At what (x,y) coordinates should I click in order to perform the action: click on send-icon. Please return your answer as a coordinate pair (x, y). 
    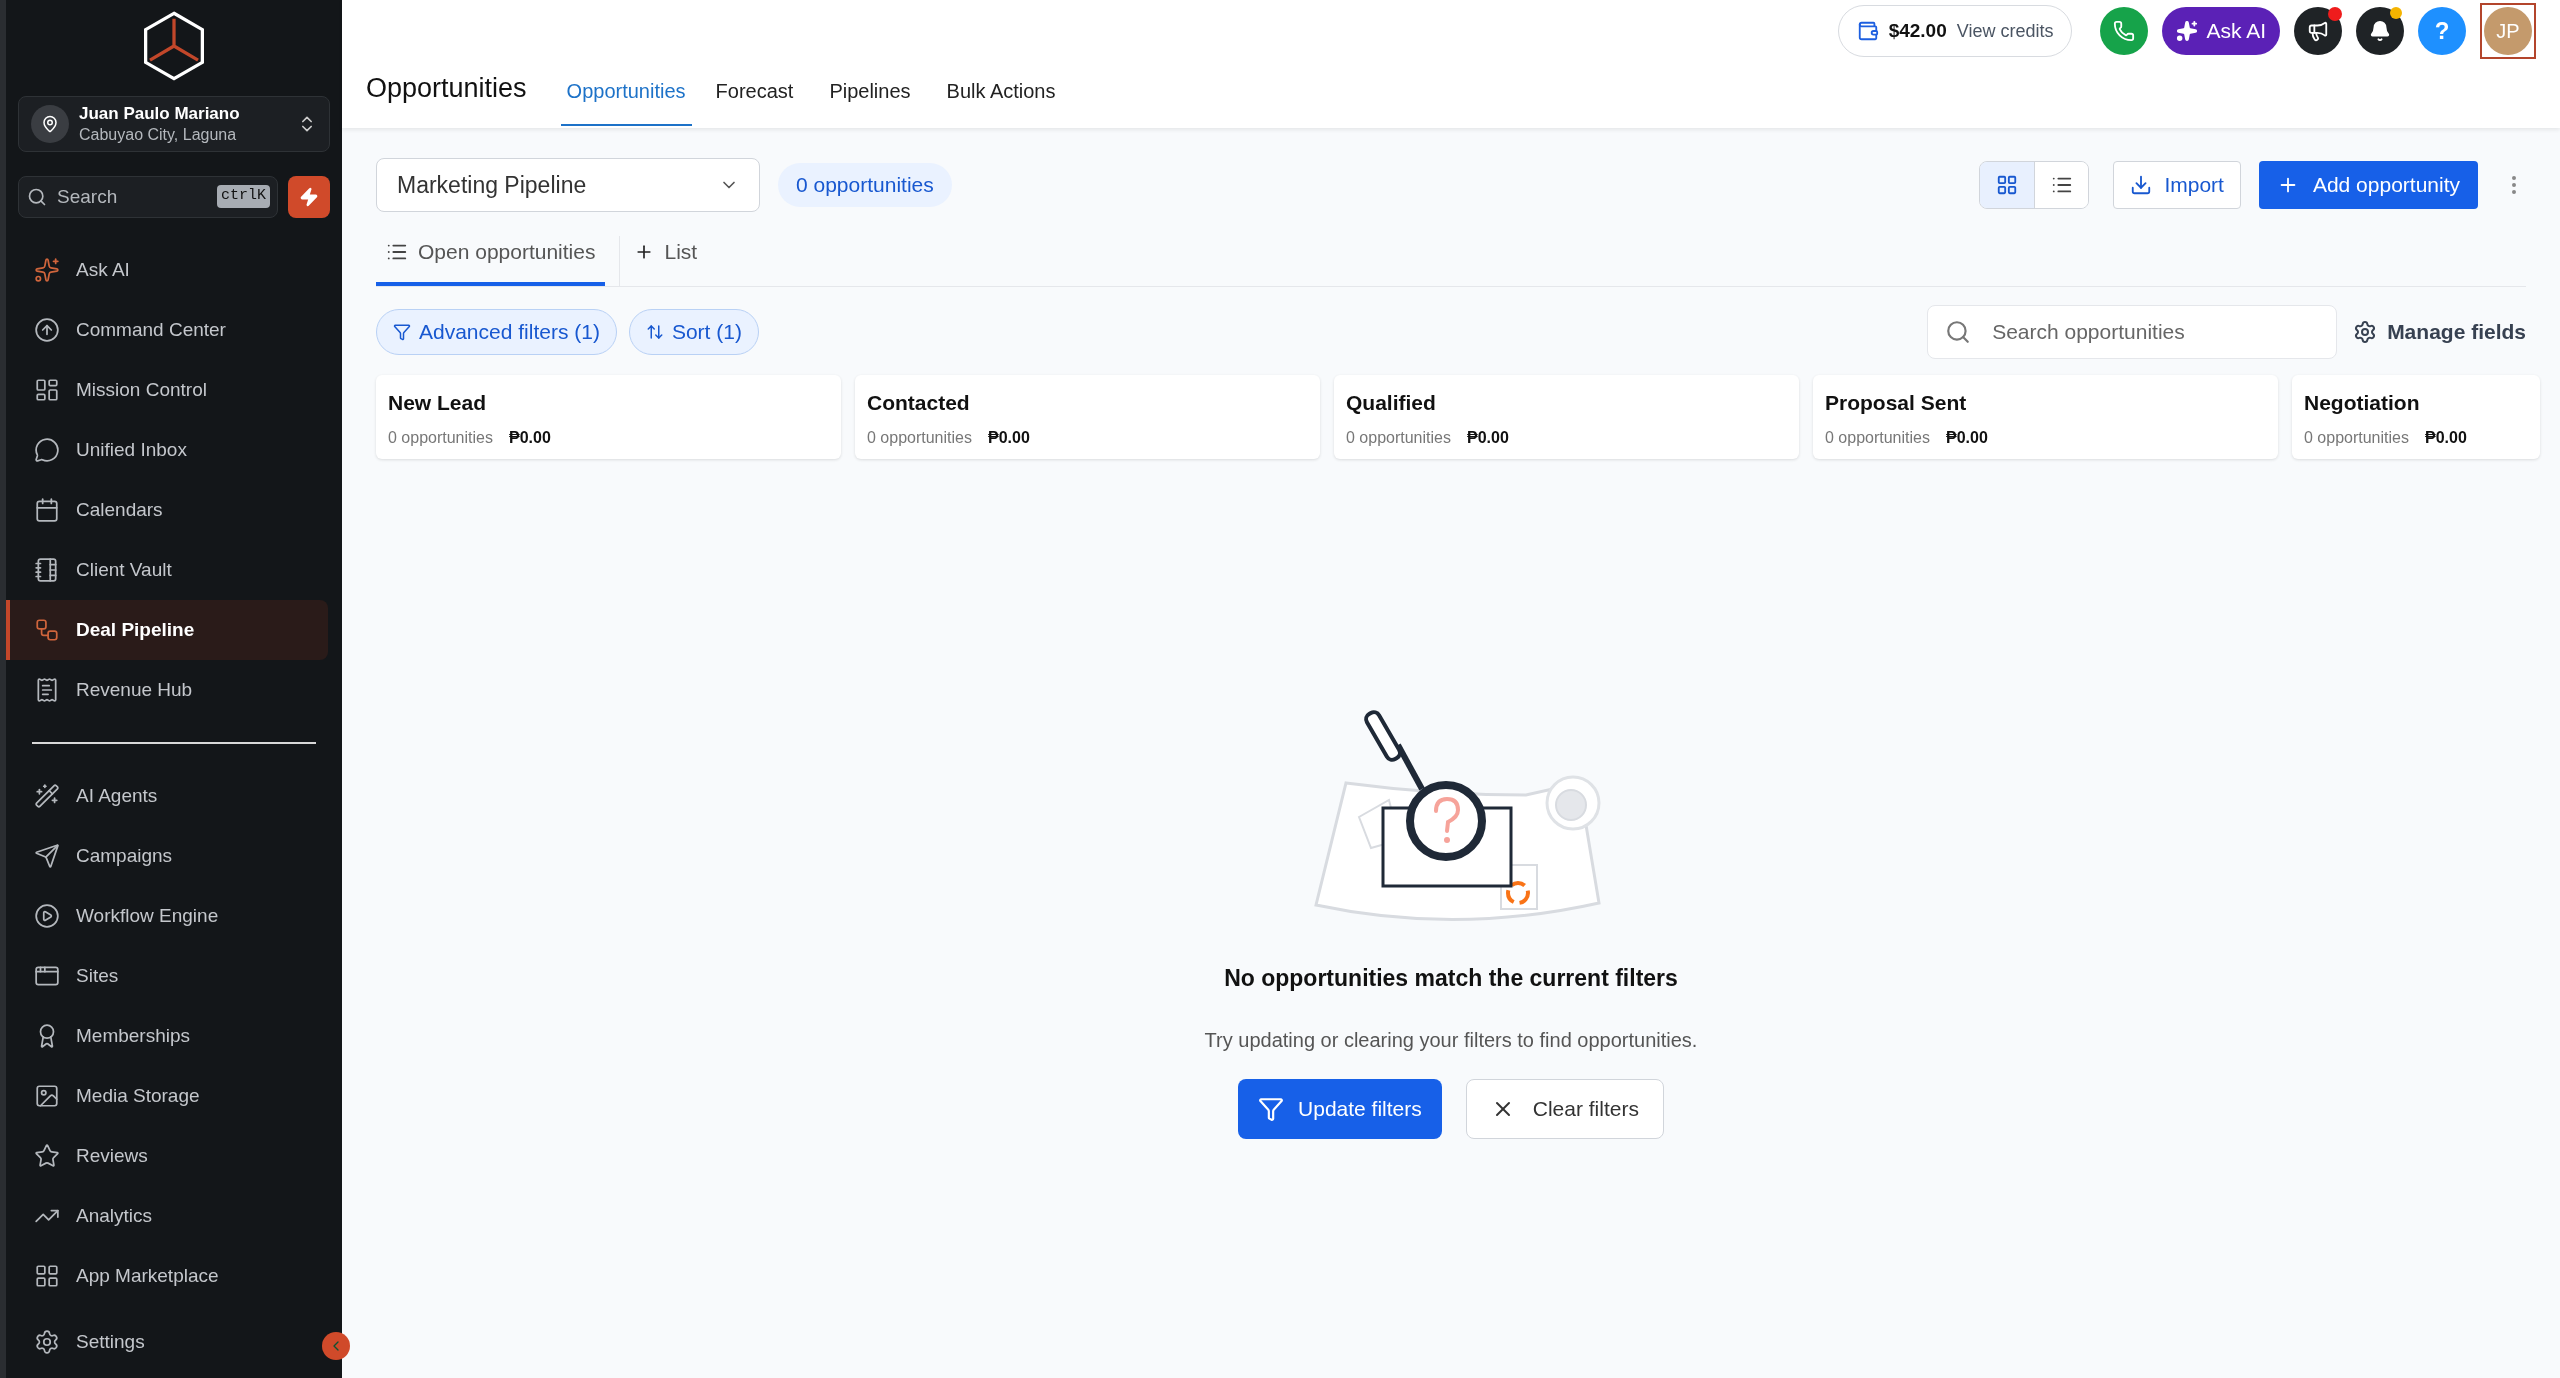
    Looking at the image, I should click on (47, 856).